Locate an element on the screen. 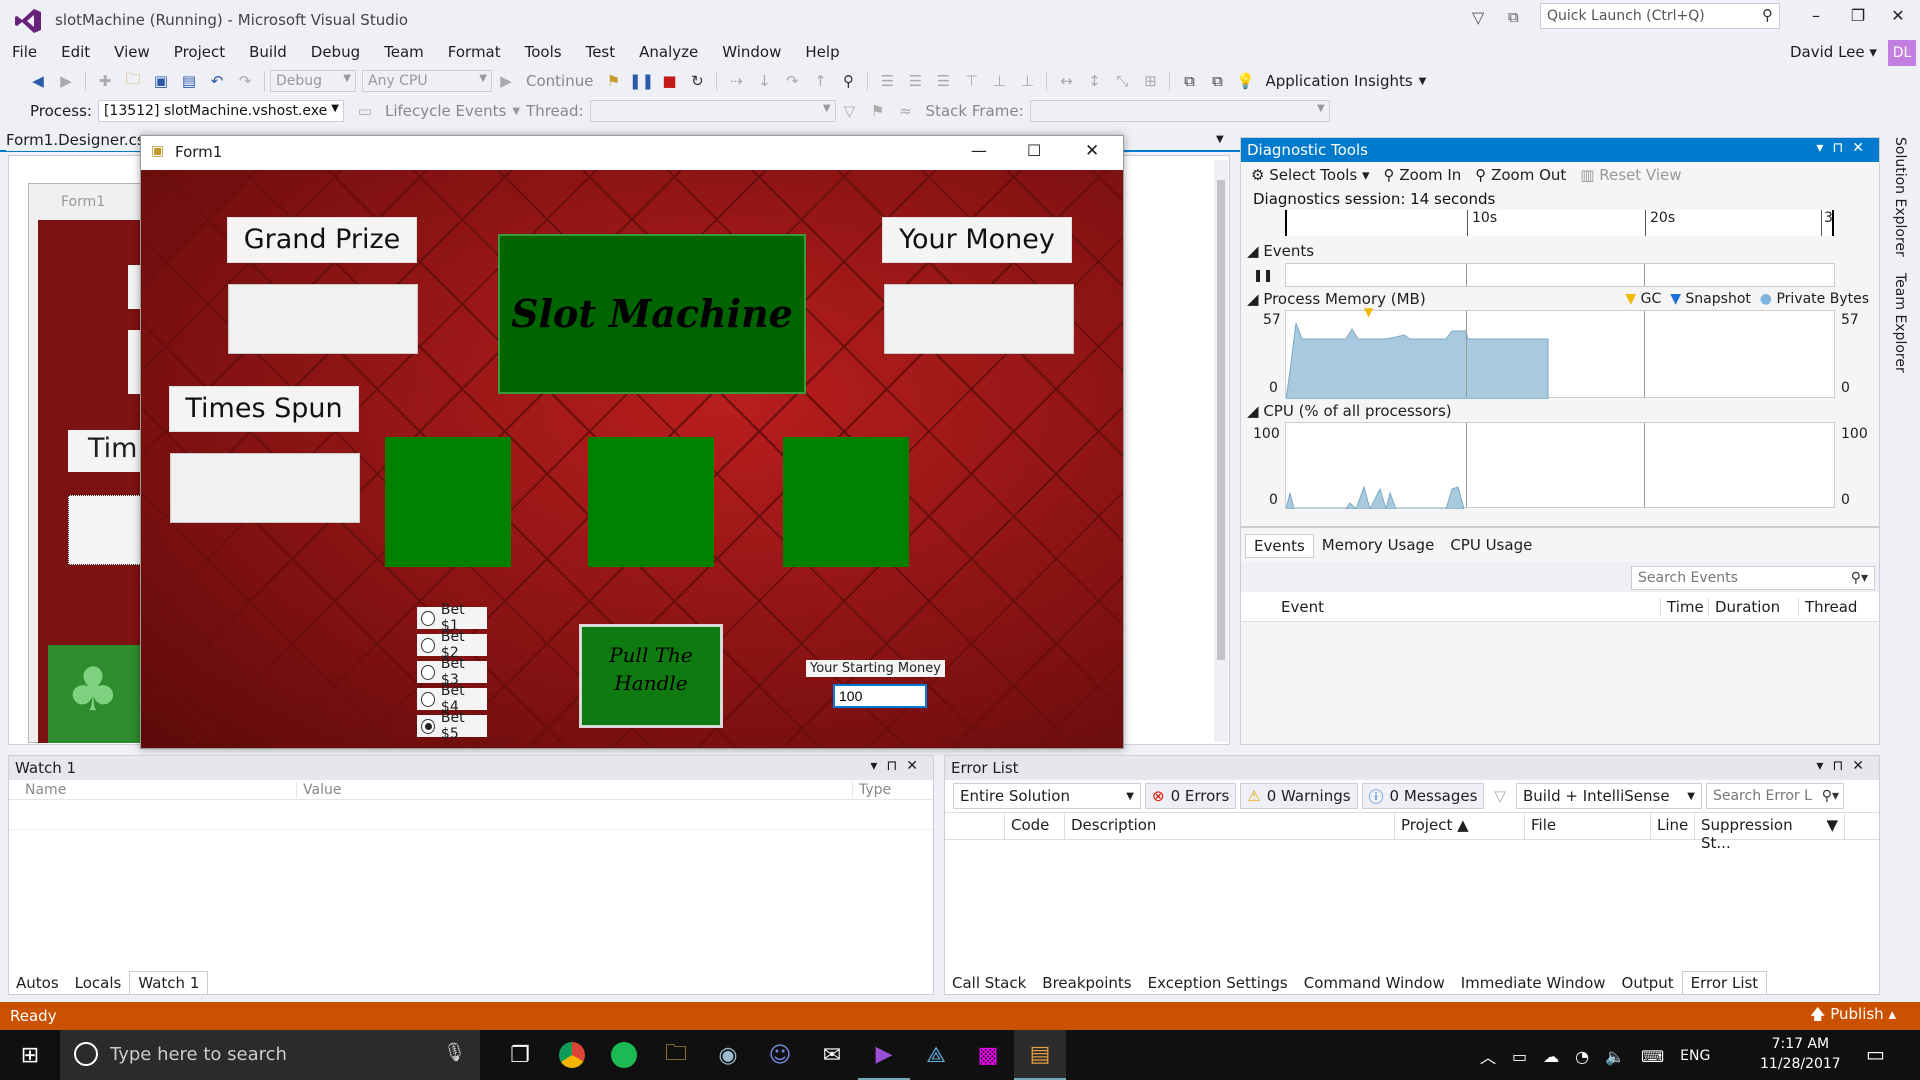 This screenshot has width=1920, height=1080. intellij-icon: ▩ is located at coordinates (988, 1055).